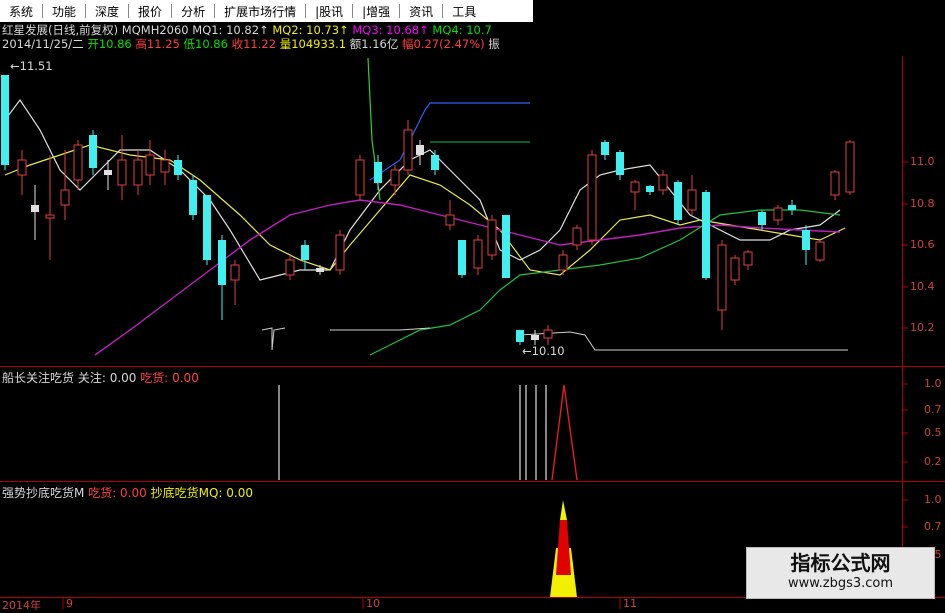 The width and height of the screenshot is (945, 613). What do you see at coordinates (922, 327) in the screenshot?
I see `price-tick: 10.2` at bounding box center [922, 327].